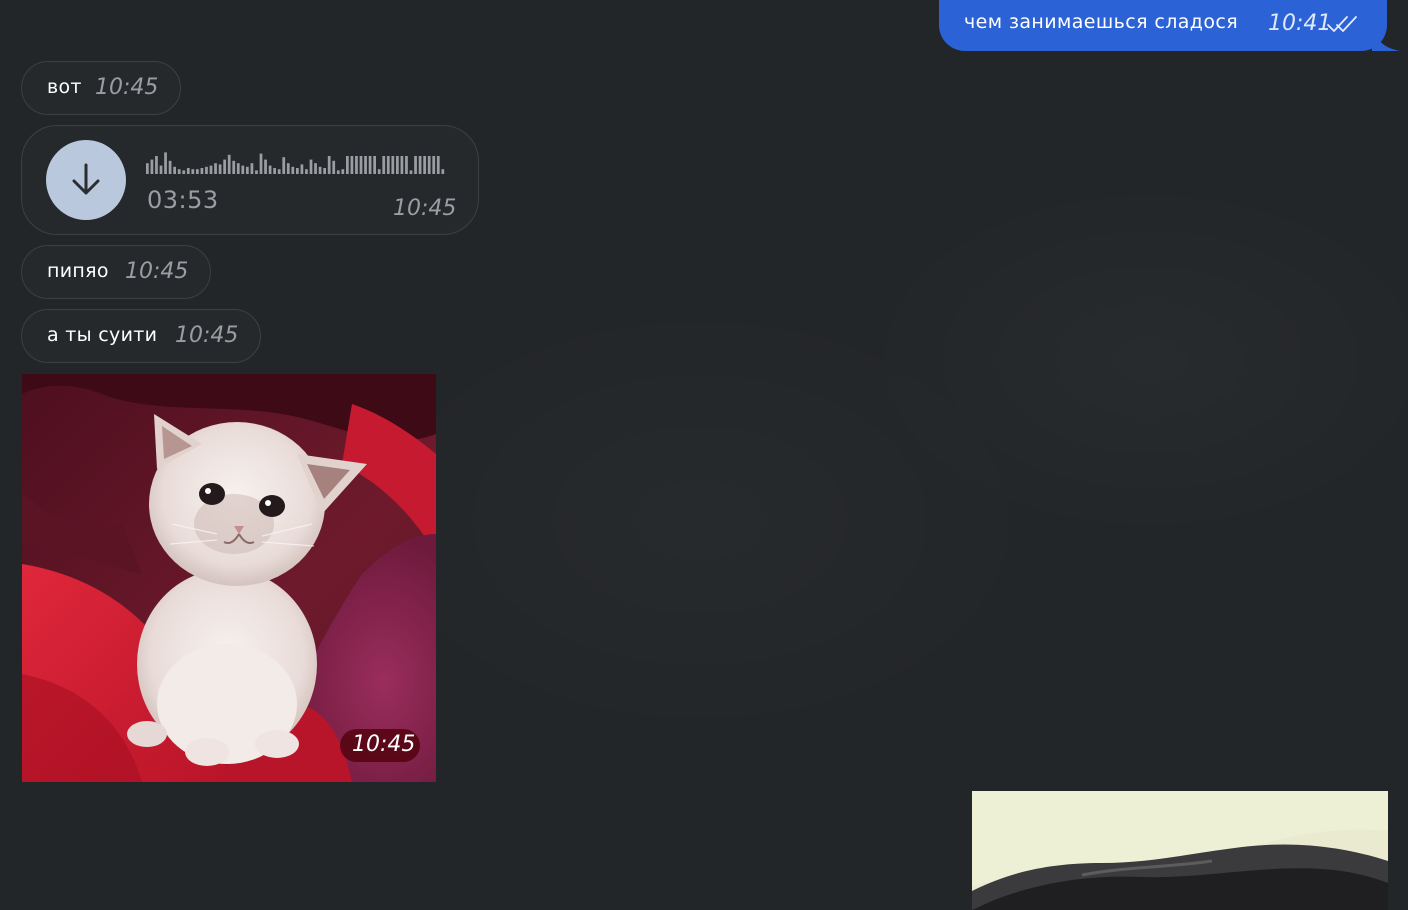  Describe the element at coordinates (183, 200) in the screenshot. I see `voice-duration: 03:53` at that location.